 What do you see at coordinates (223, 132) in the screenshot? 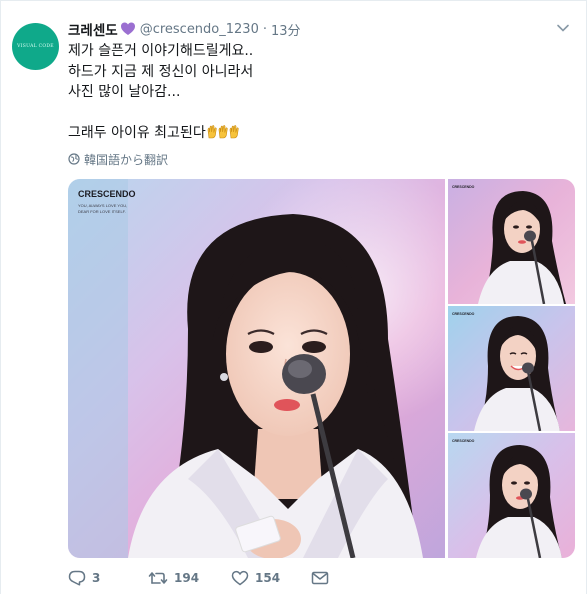
I see `raised-hands-icon` at bounding box center [223, 132].